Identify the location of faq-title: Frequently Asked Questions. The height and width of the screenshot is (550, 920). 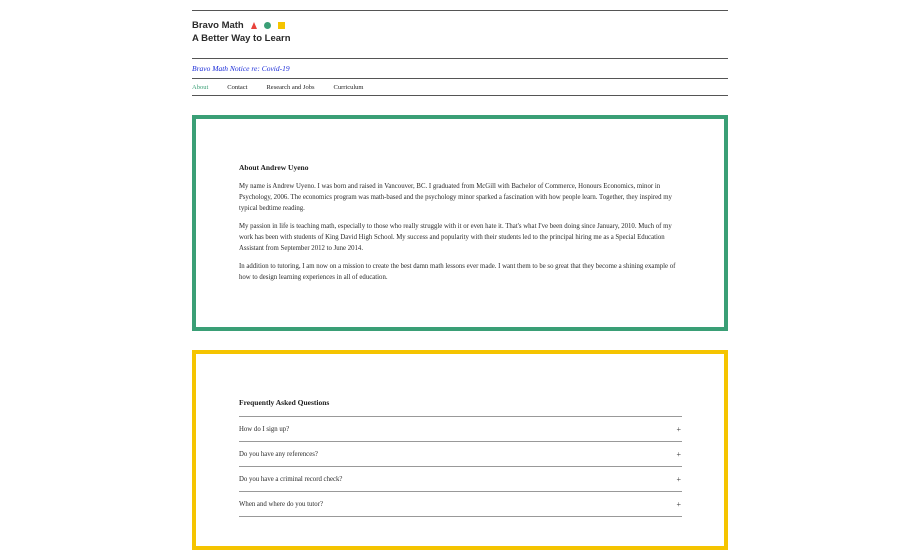
(284, 402).